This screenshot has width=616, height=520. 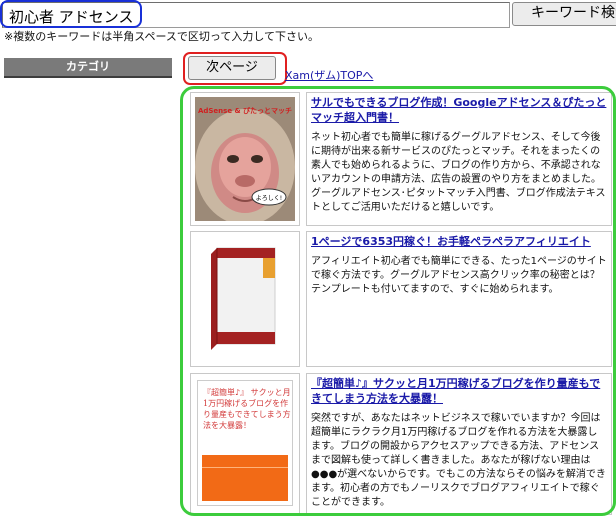 What do you see at coordinates (564, 14) in the screenshot?
I see `keyword-search-button: キーワード検索` at bounding box center [564, 14].